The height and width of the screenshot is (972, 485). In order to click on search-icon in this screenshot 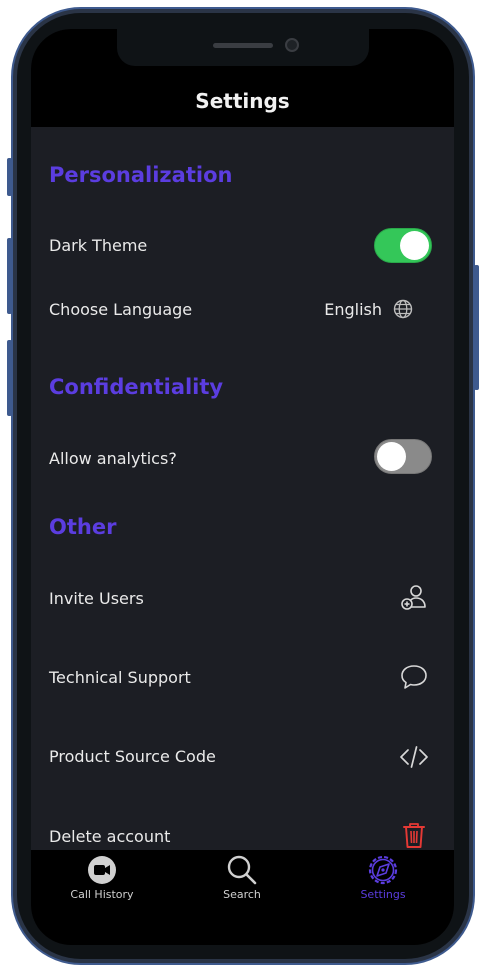, I will do `click(242, 870)`.